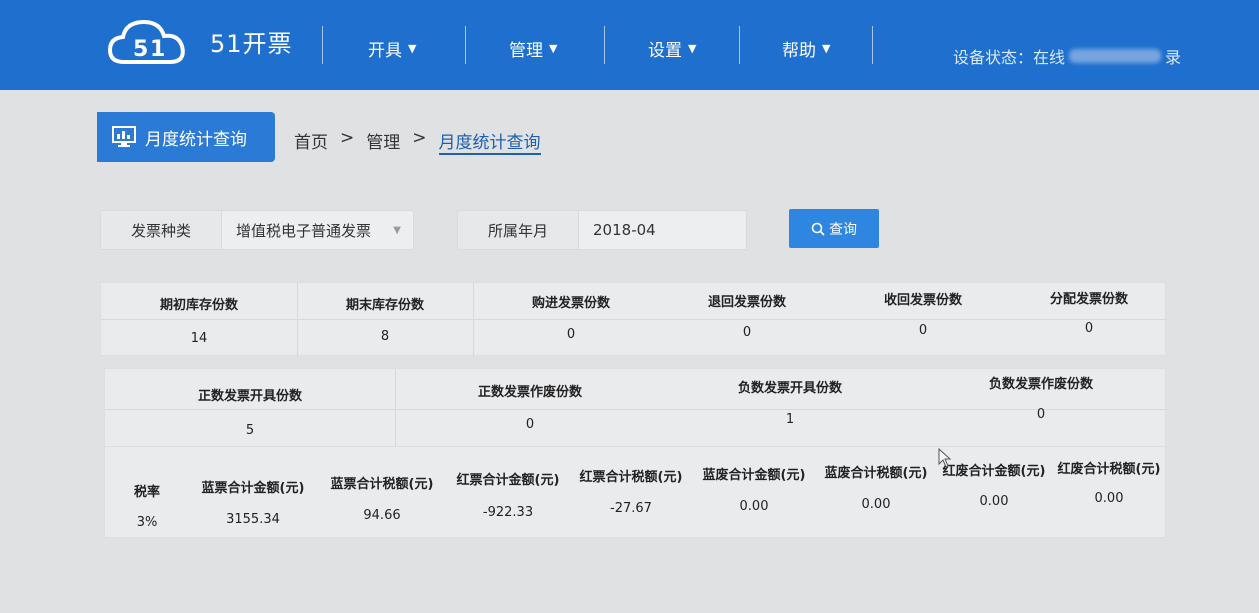 This screenshot has width=1259, height=613. What do you see at coordinates (1109, 469) in the screenshot?
I see `table-header: 红废合计税额(元)` at bounding box center [1109, 469].